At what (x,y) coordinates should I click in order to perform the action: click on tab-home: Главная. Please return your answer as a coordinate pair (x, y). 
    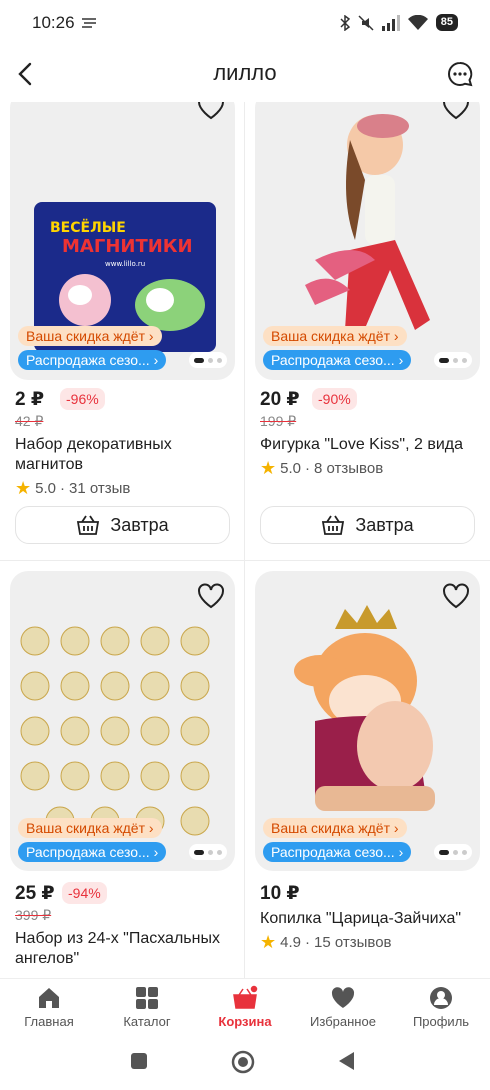
    Looking at the image, I should click on (49, 1007).